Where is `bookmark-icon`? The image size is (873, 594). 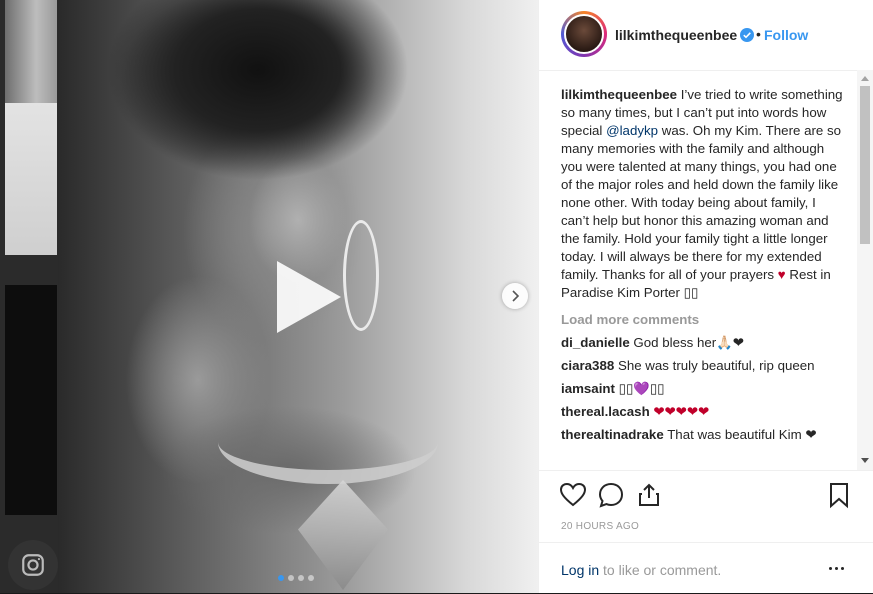 bookmark-icon is located at coordinates (839, 495).